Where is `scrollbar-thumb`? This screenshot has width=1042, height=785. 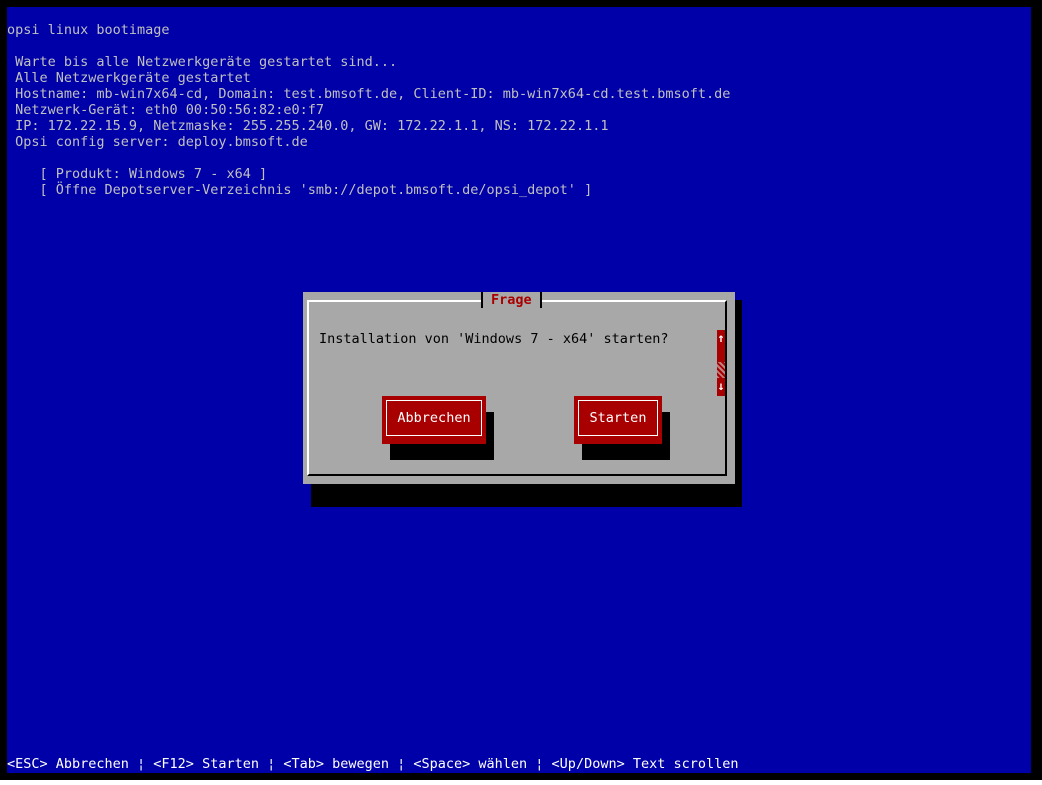
scrollbar-thumb is located at coordinates (721, 370).